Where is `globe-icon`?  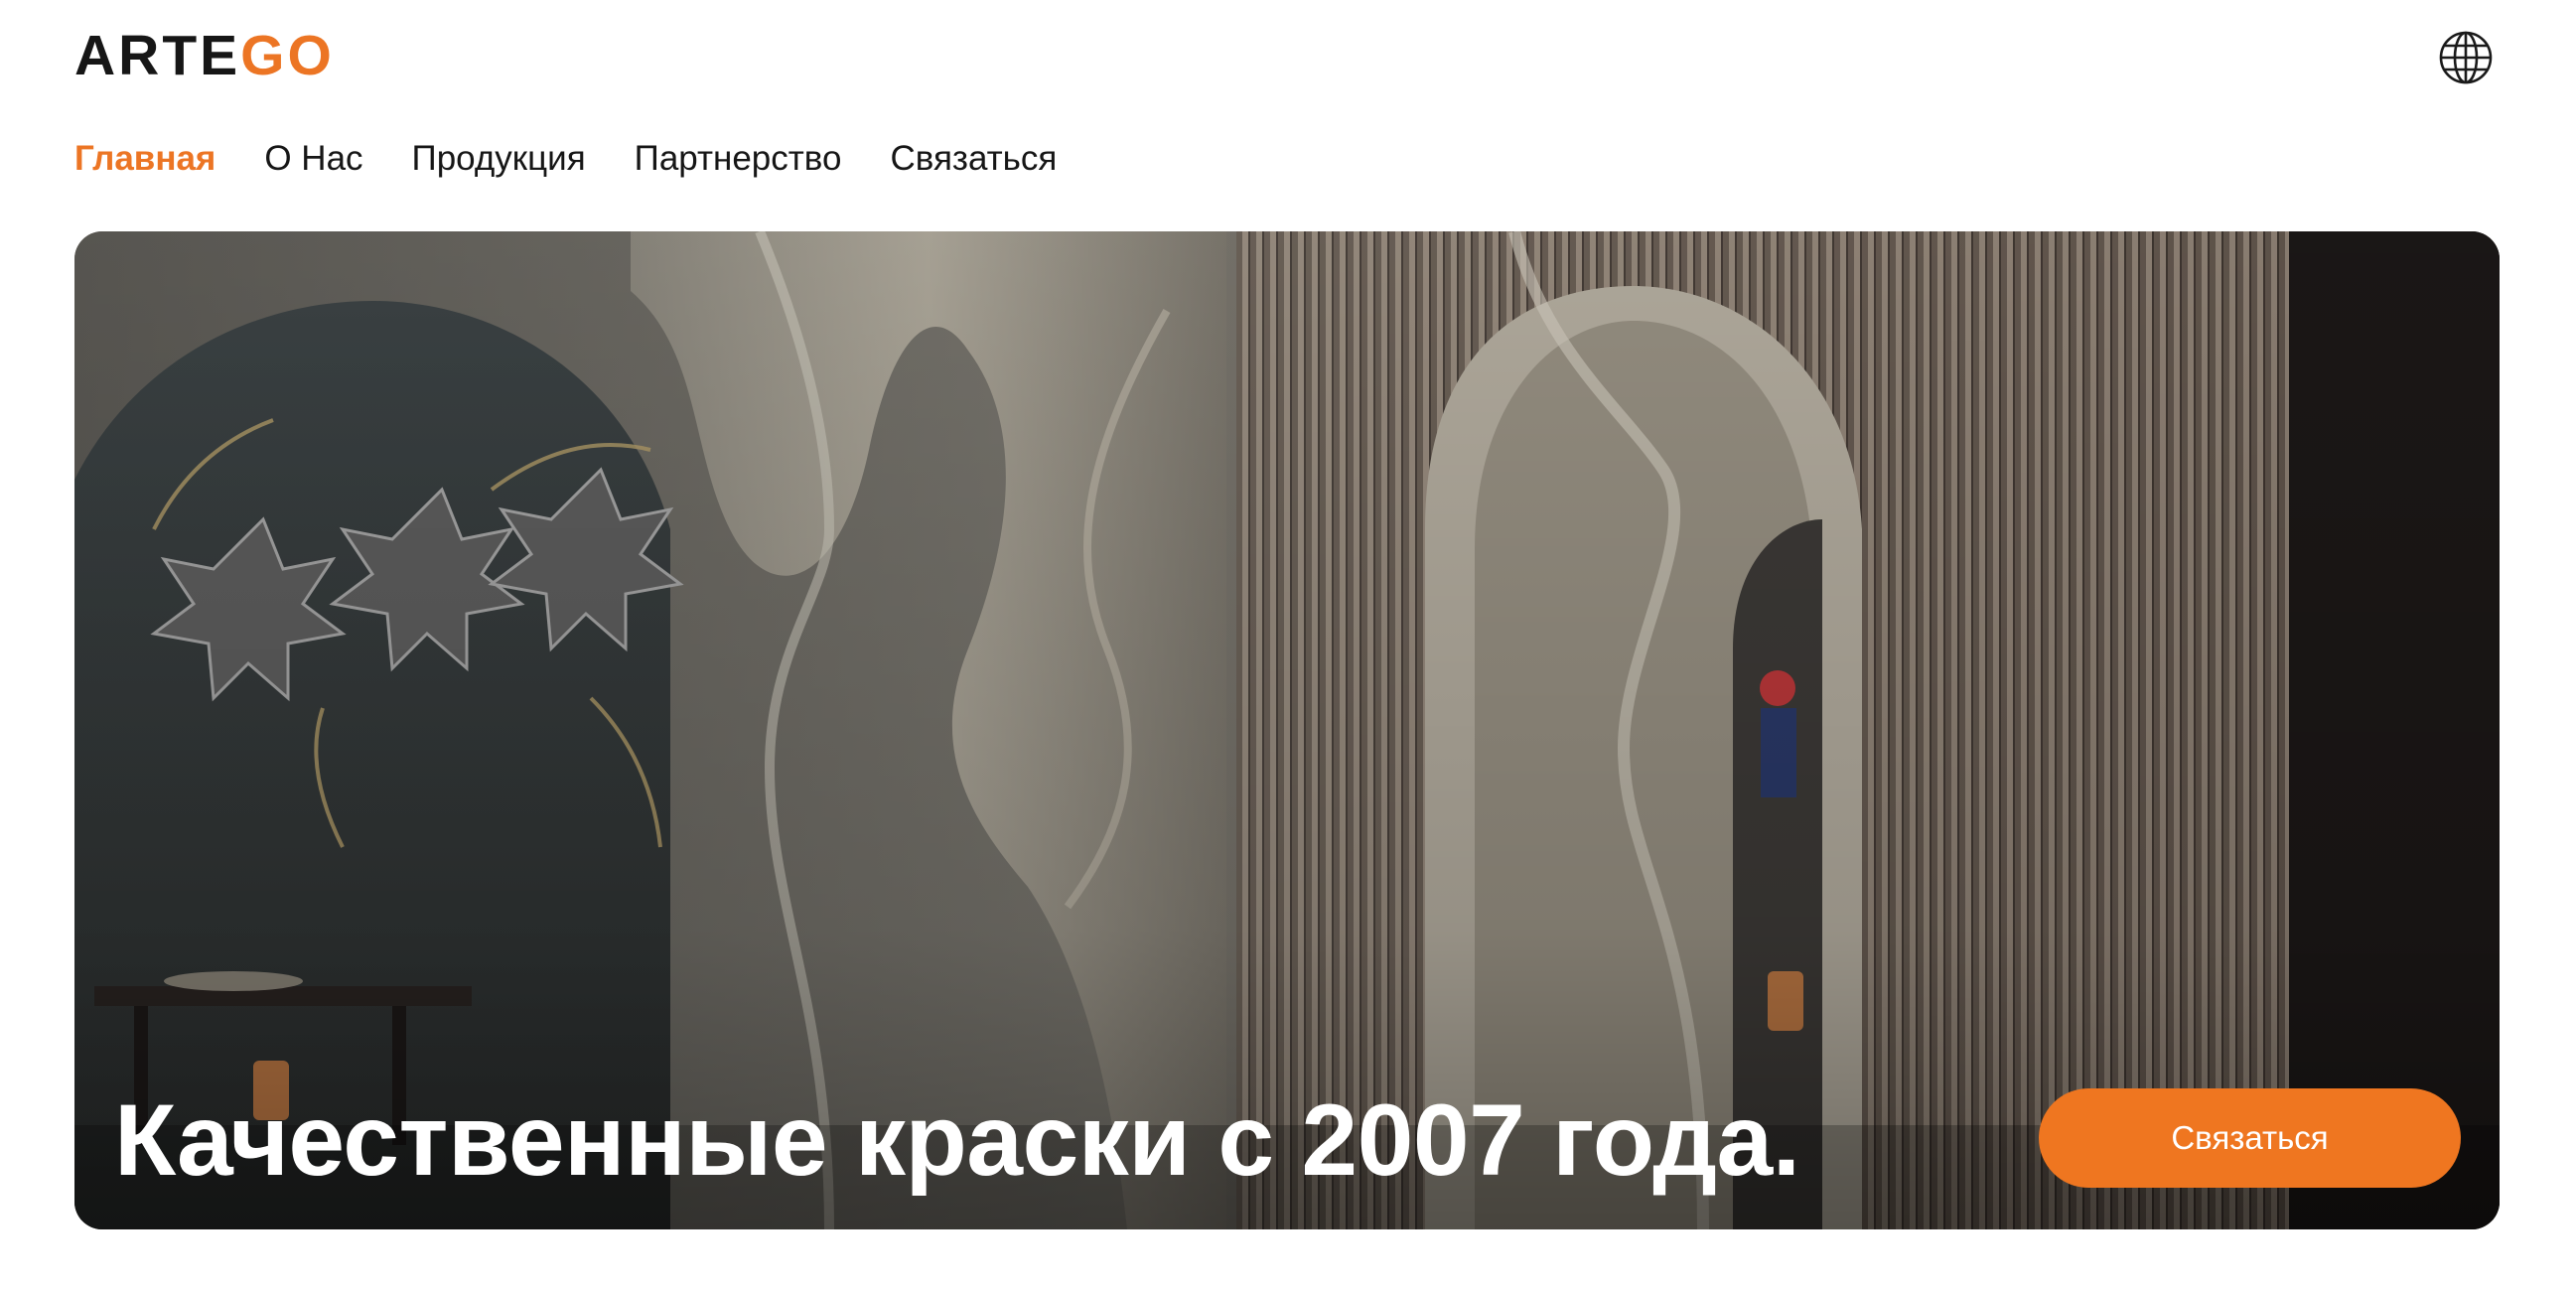
globe-icon is located at coordinates (2466, 58).